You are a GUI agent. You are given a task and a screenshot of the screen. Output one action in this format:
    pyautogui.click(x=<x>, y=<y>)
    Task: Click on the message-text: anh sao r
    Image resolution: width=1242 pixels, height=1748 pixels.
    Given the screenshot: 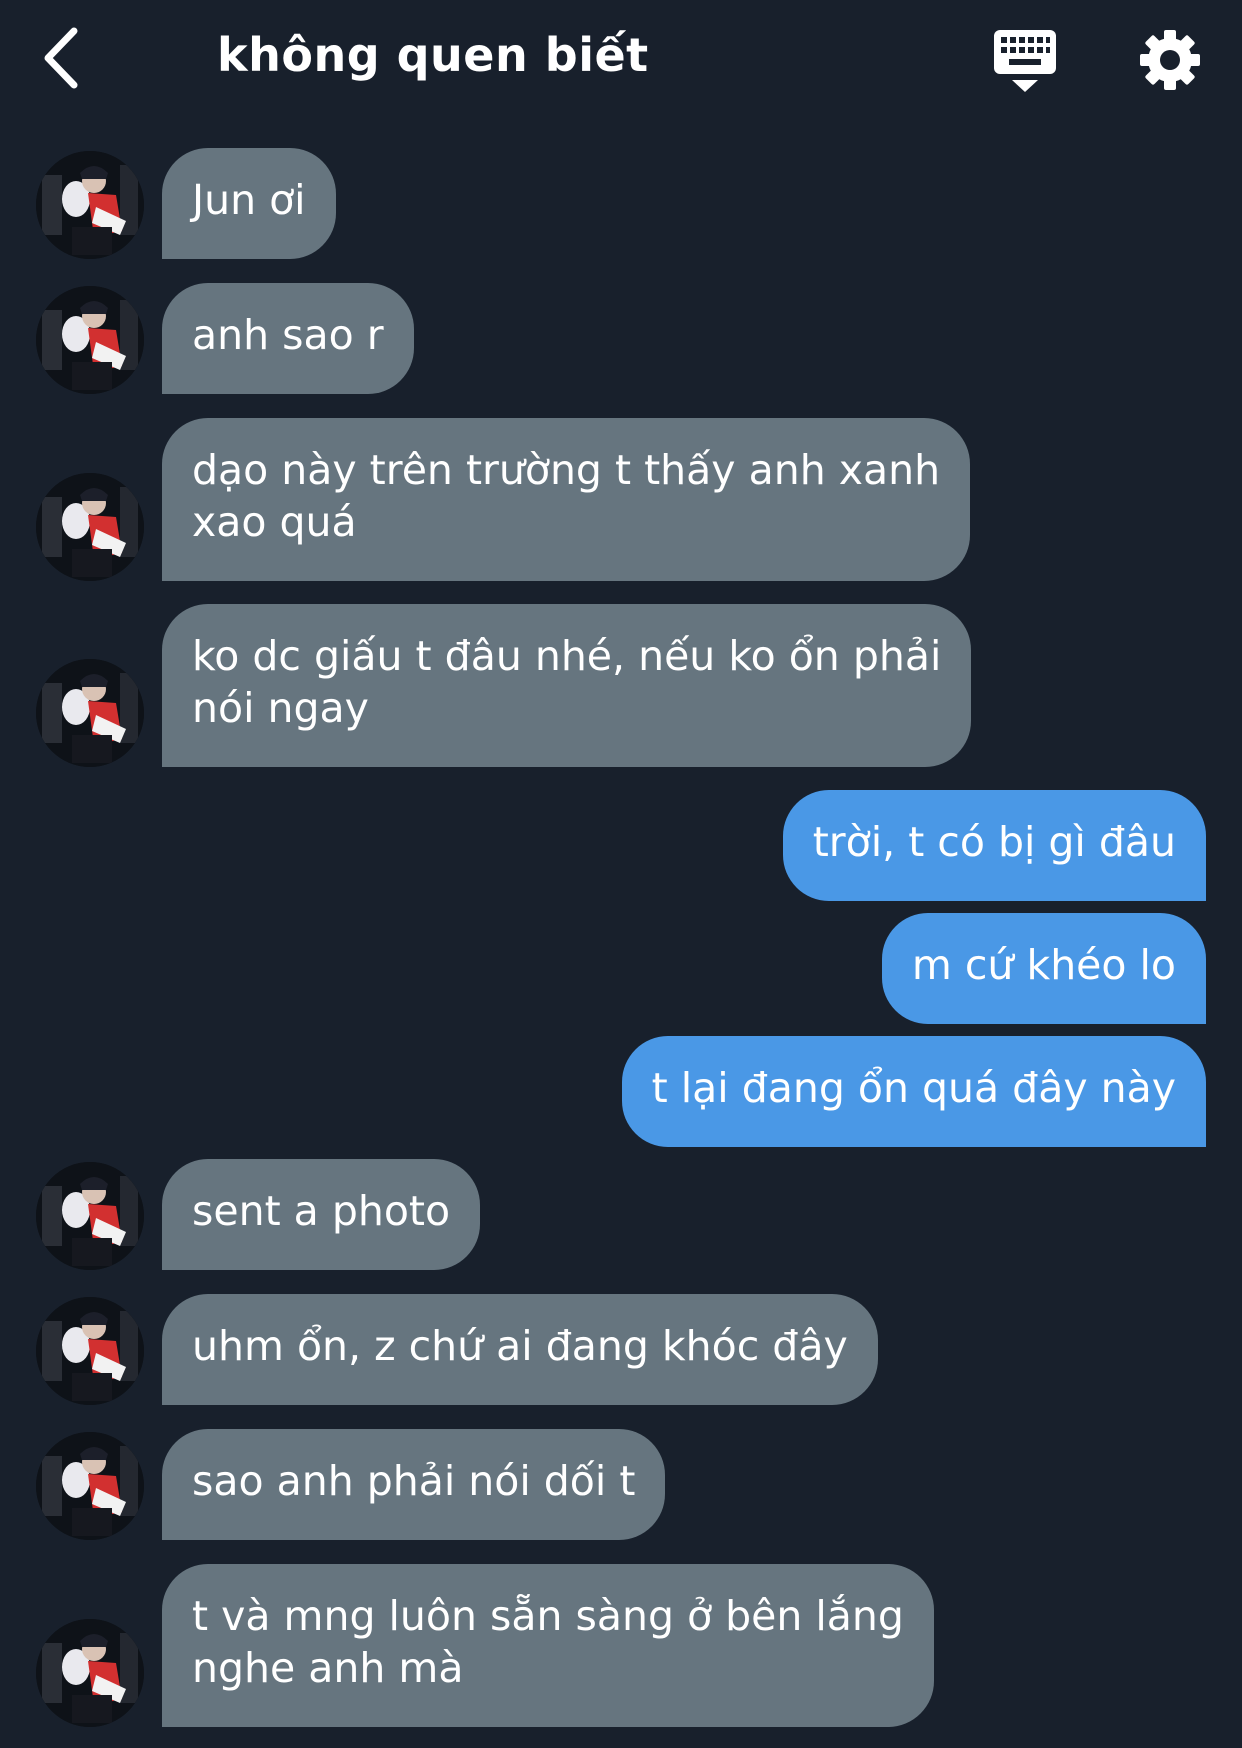 What is the action you would take?
    pyautogui.click(x=288, y=335)
    